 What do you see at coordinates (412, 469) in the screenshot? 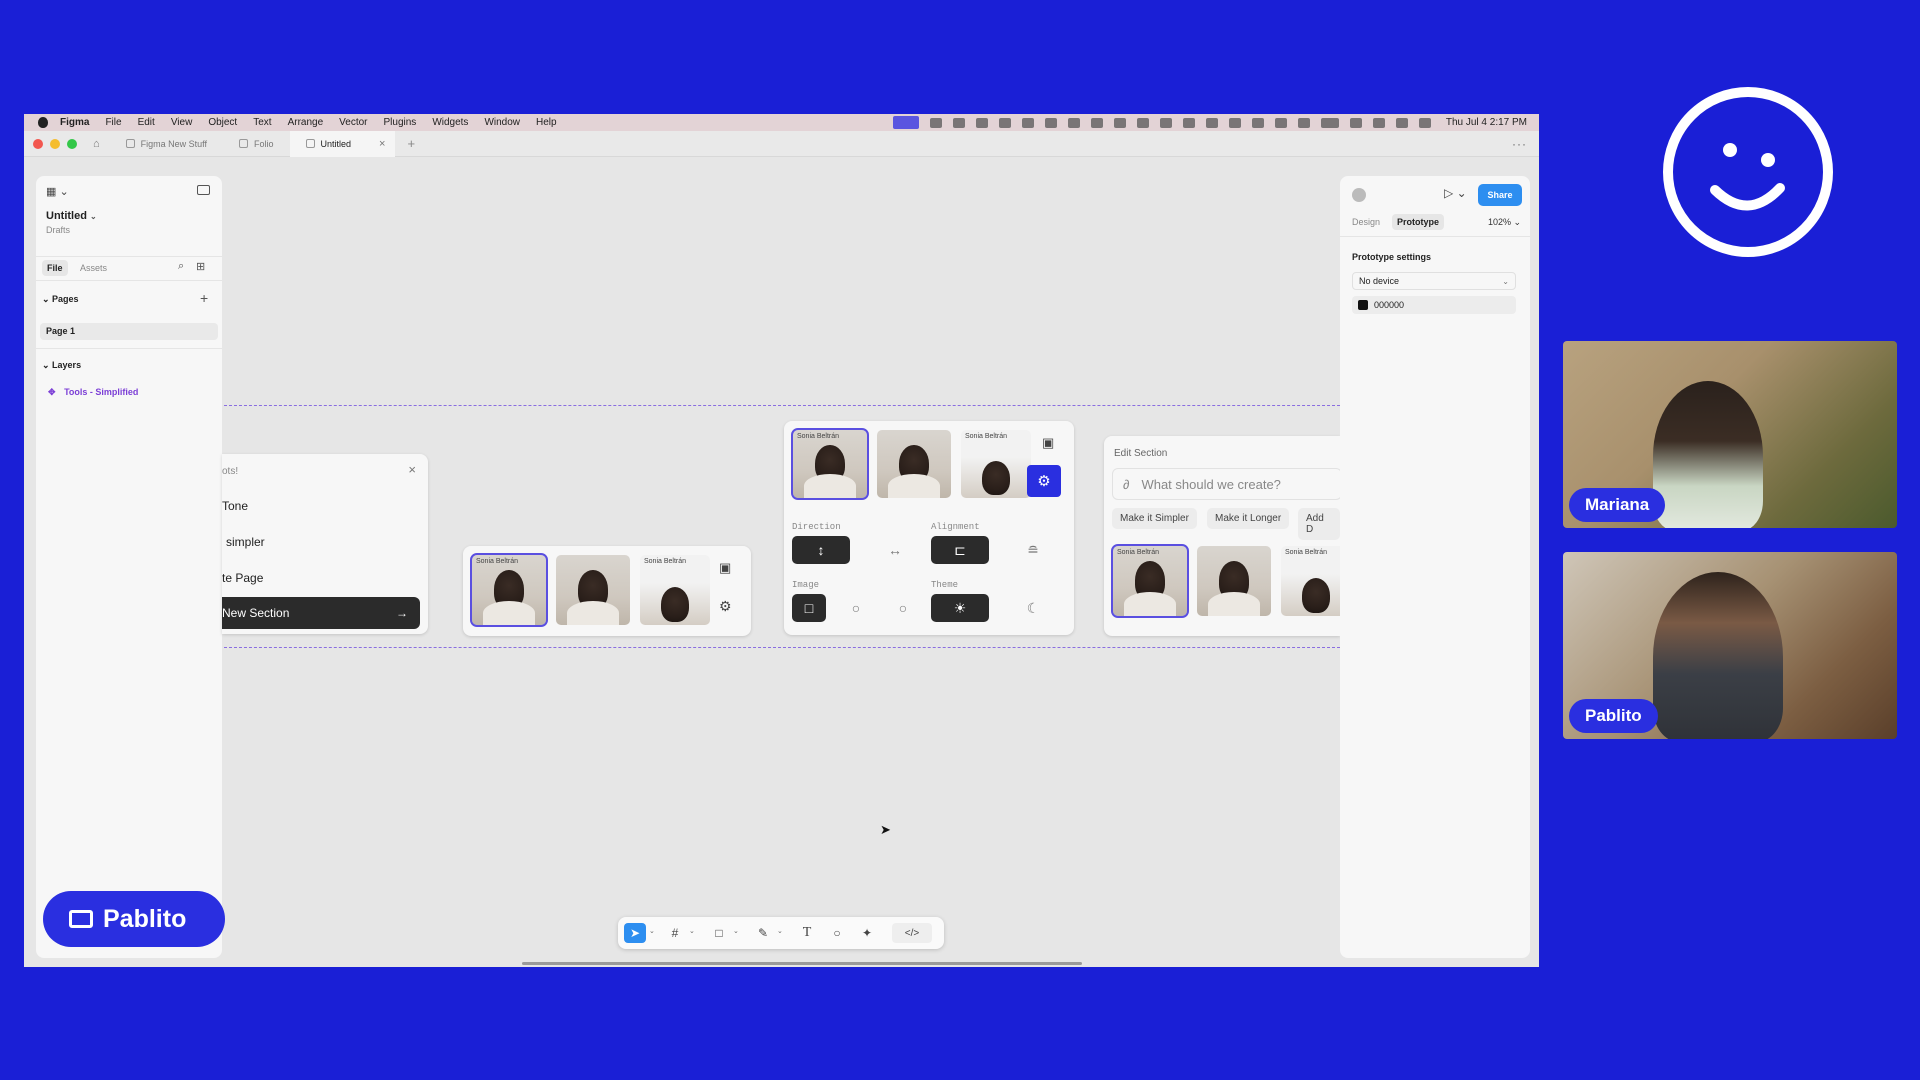
I see `close-icon: ×` at bounding box center [412, 469].